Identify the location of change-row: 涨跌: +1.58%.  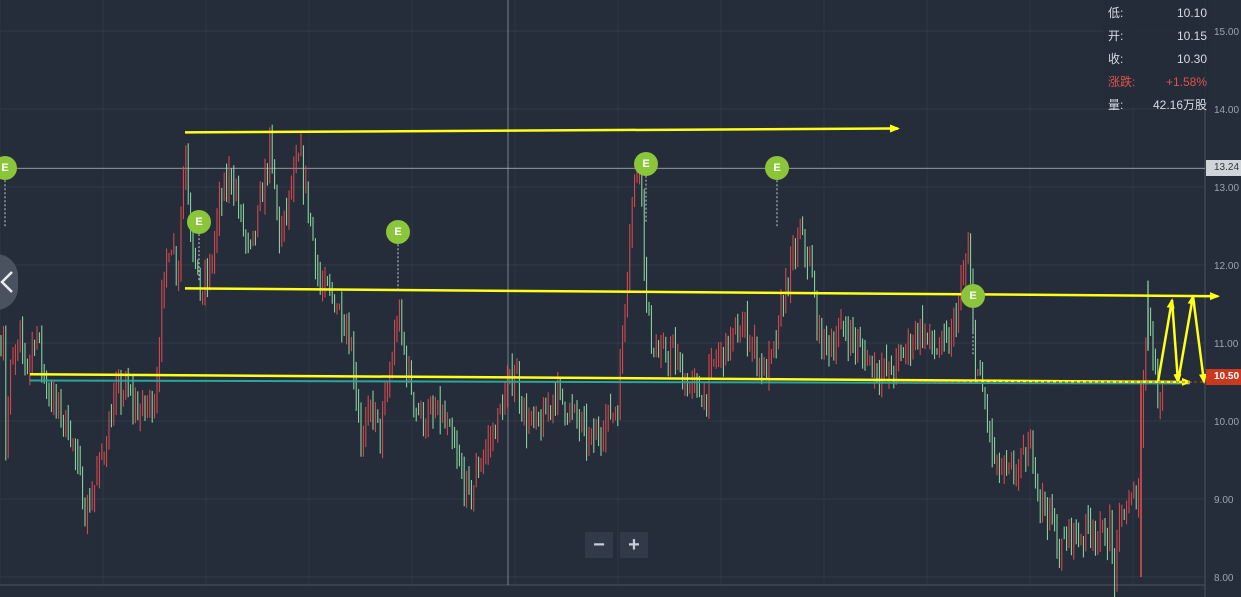
(1157, 82).